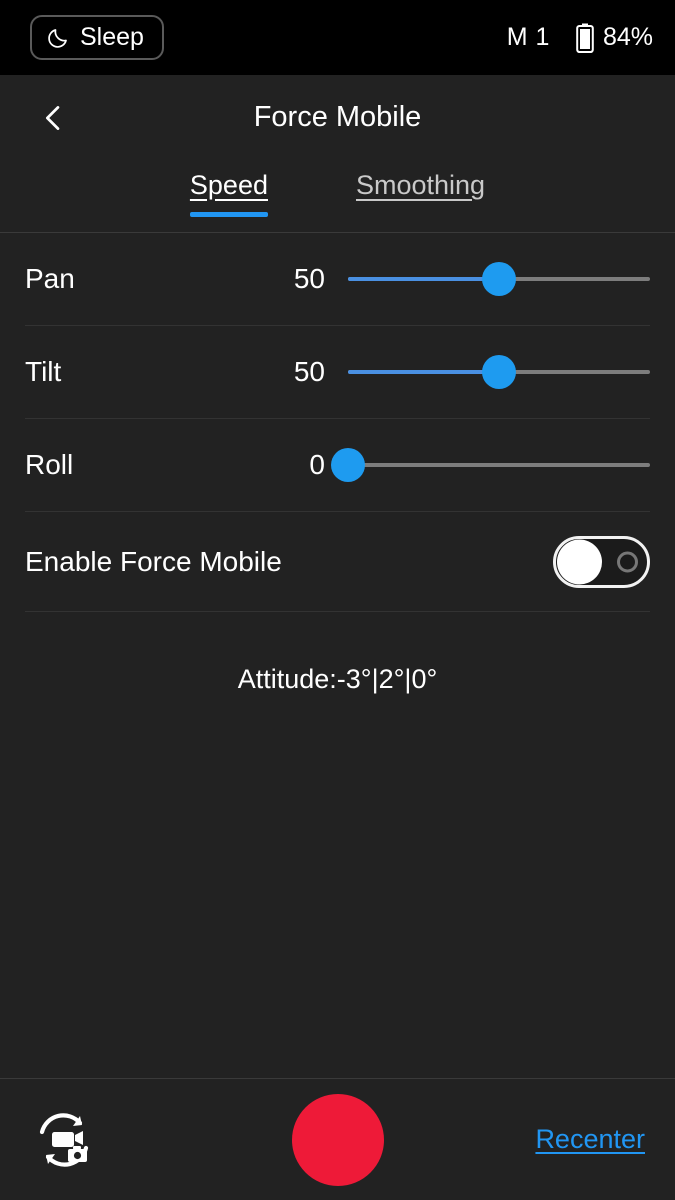 This screenshot has height=1200, width=675. I want to click on roll-value: 0, so click(317, 464).